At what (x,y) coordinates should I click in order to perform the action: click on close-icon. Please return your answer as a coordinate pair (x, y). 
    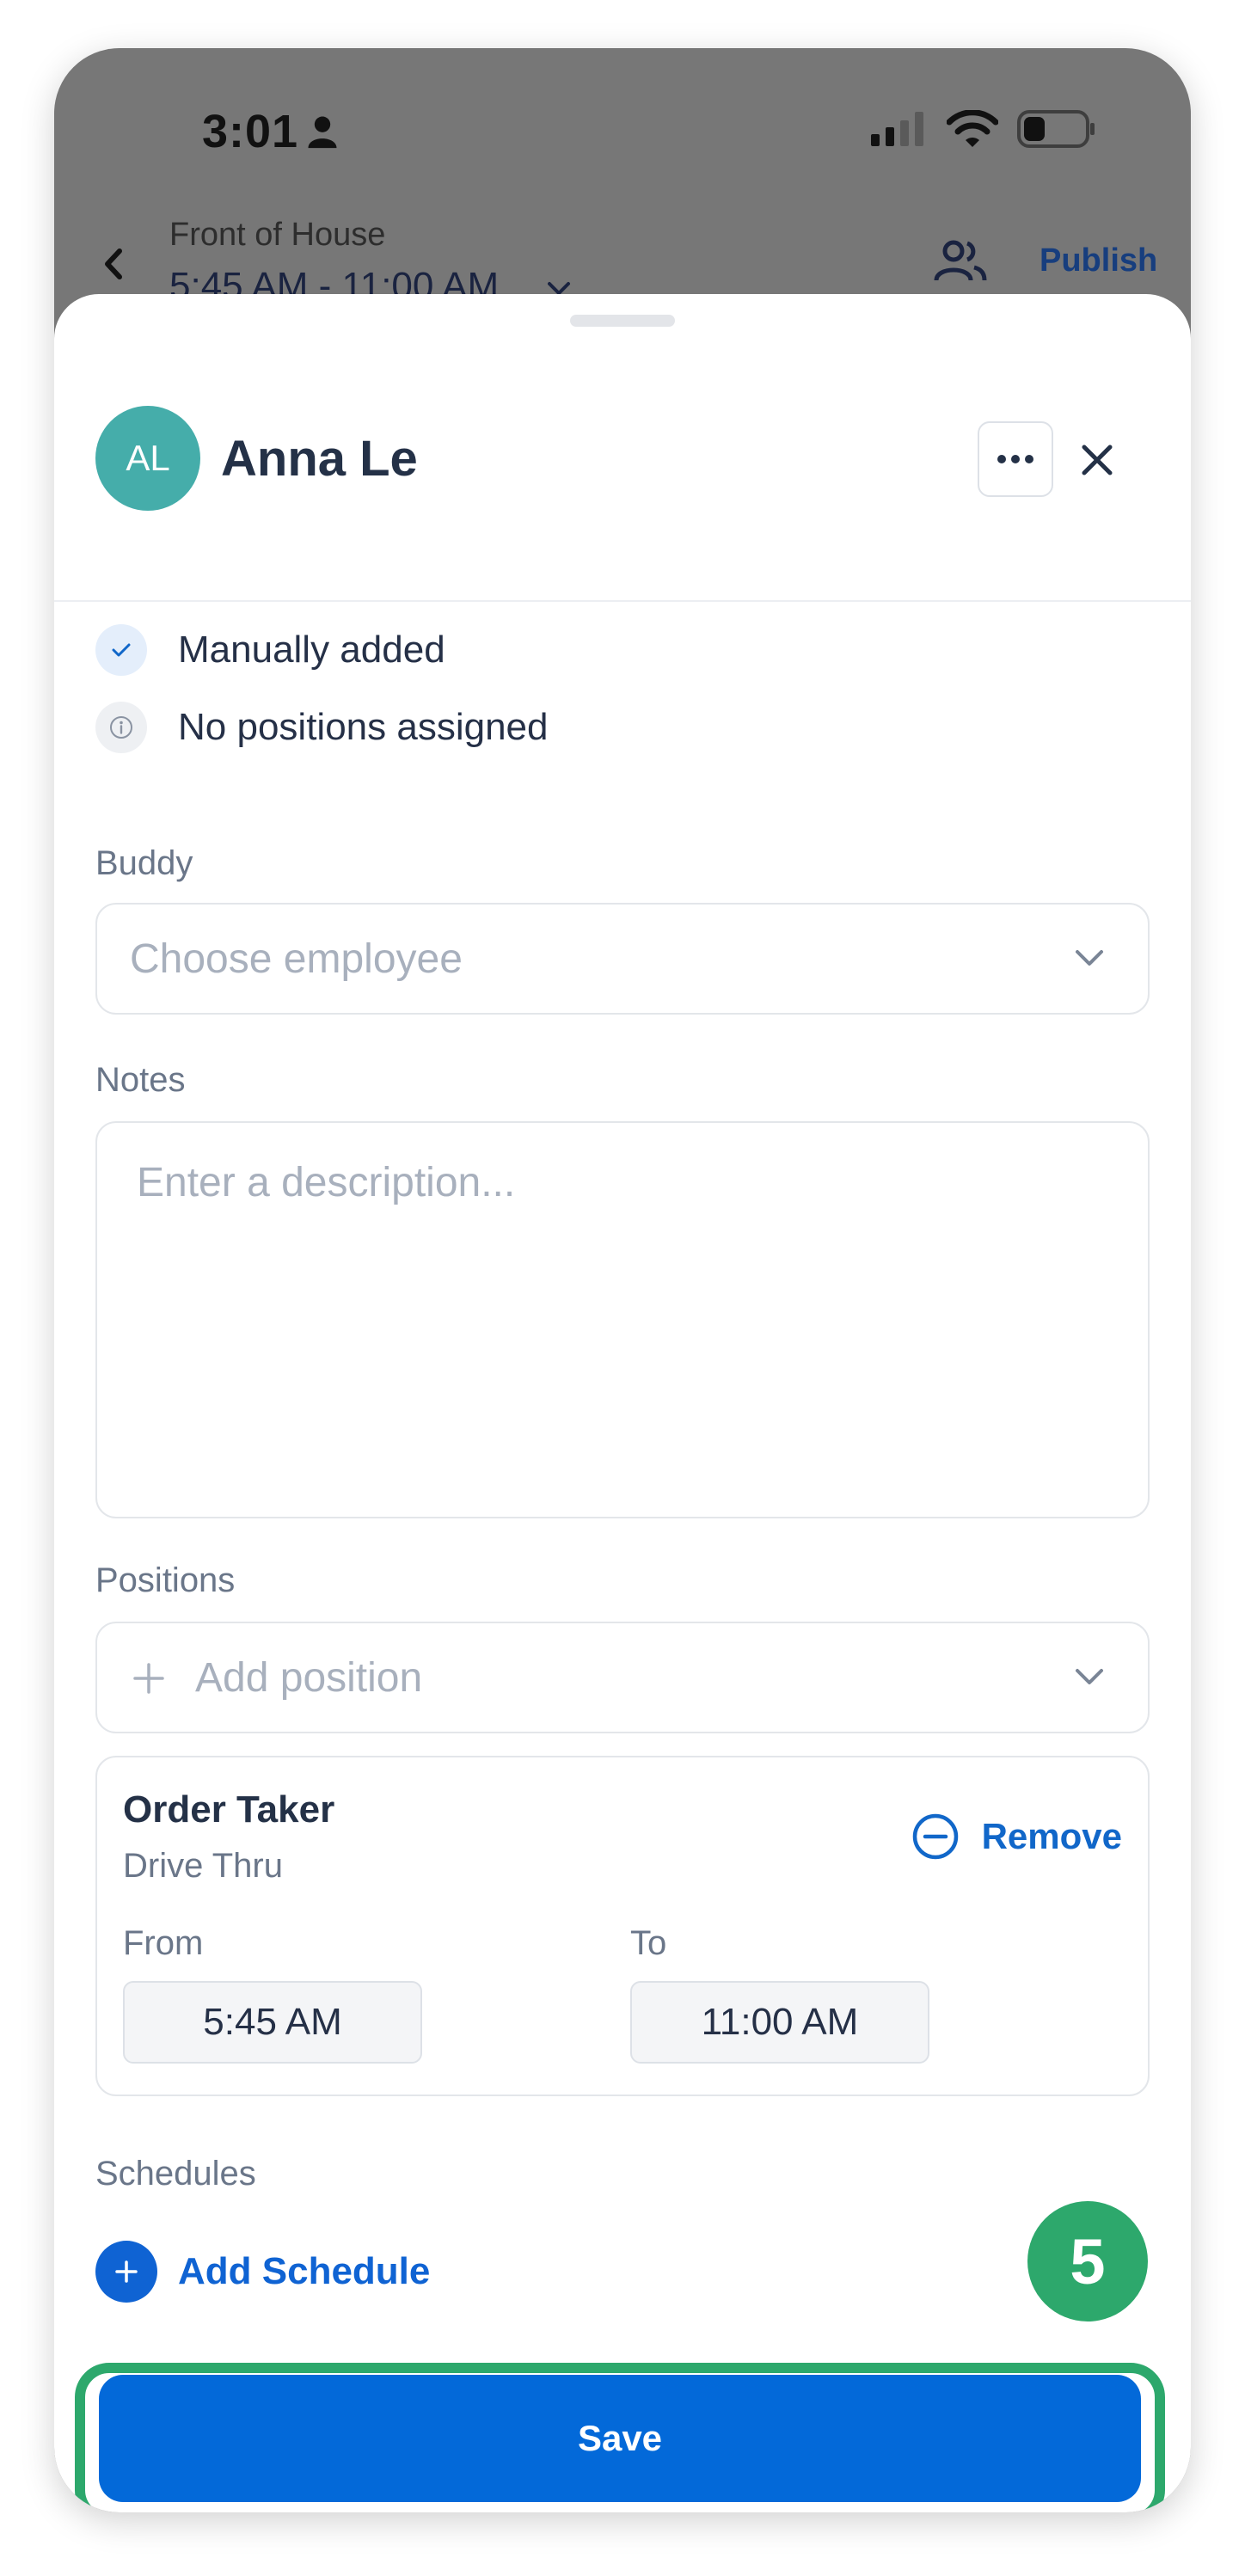
    Looking at the image, I should click on (1097, 460).